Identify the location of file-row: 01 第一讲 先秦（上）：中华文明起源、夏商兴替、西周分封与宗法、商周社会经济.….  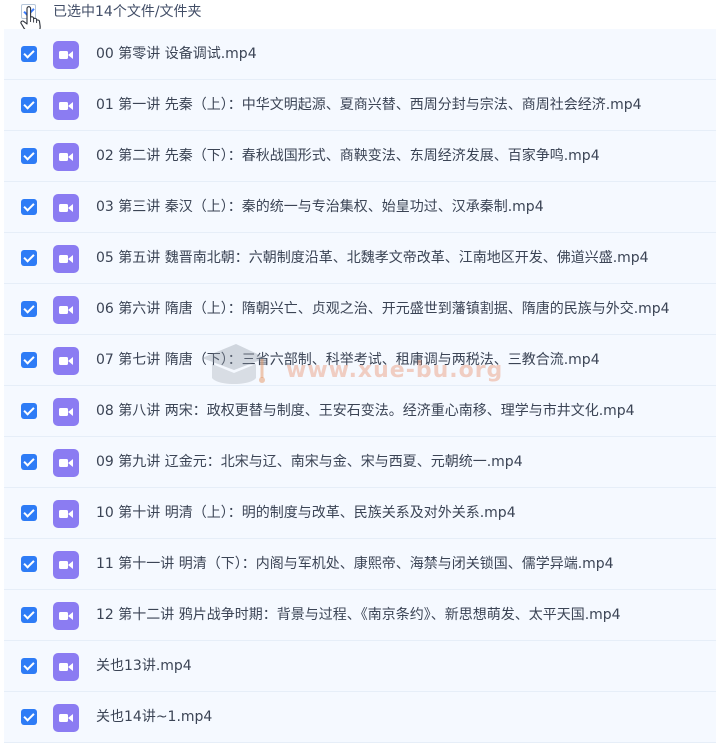
(360, 105).